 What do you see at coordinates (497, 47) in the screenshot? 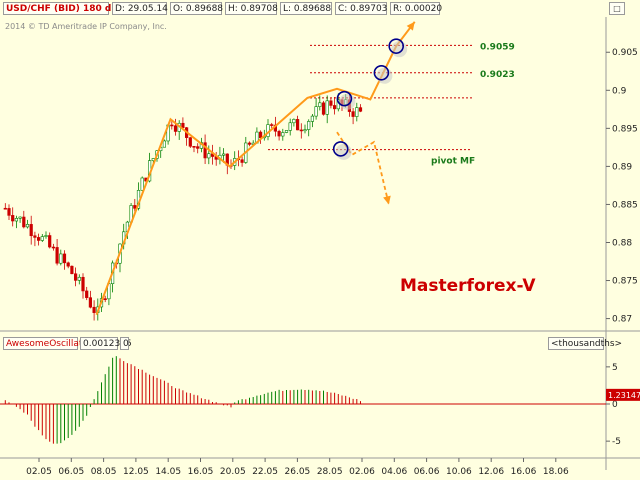
I see `level-label: 0.9059` at bounding box center [497, 47].